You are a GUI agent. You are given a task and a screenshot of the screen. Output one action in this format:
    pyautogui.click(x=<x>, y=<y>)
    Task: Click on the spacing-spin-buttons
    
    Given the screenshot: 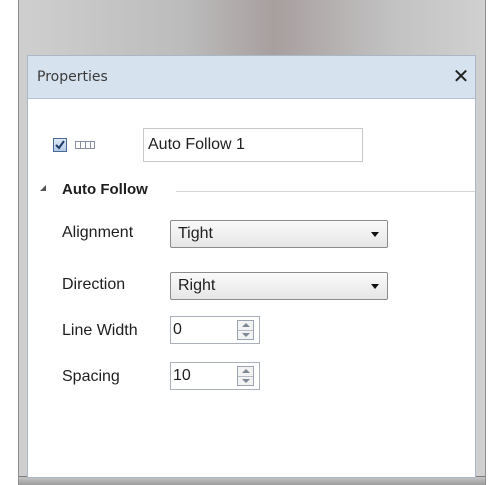 What is the action you would take?
    pyautogui.click(x=245, y=376)
    